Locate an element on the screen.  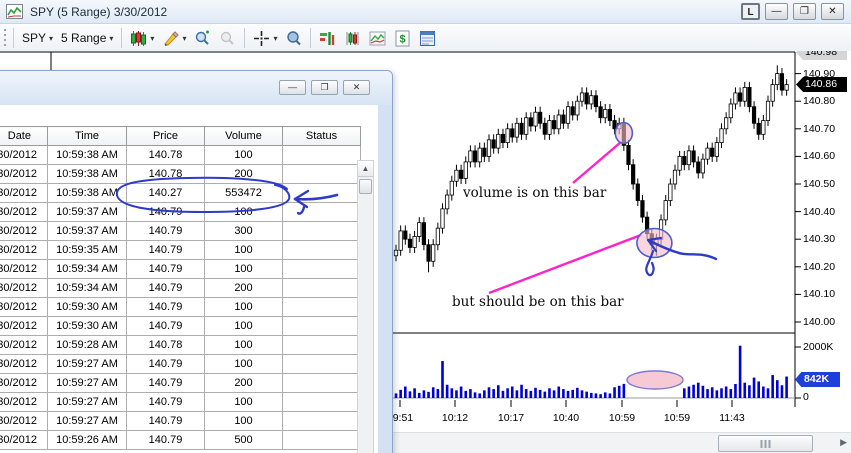
time-axis-label: 11:43 is located at coordinates (732, 418).